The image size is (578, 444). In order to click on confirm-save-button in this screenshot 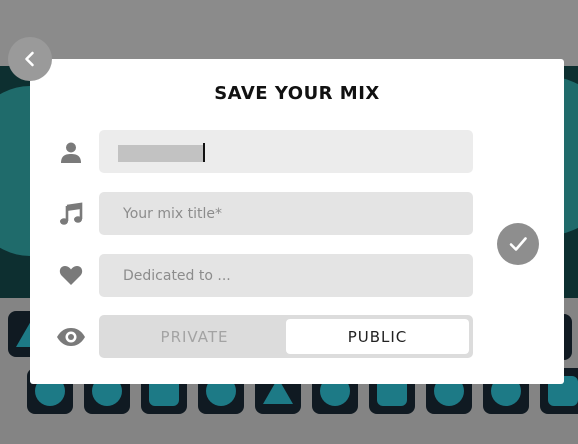, I will do `click(518, 244)`.